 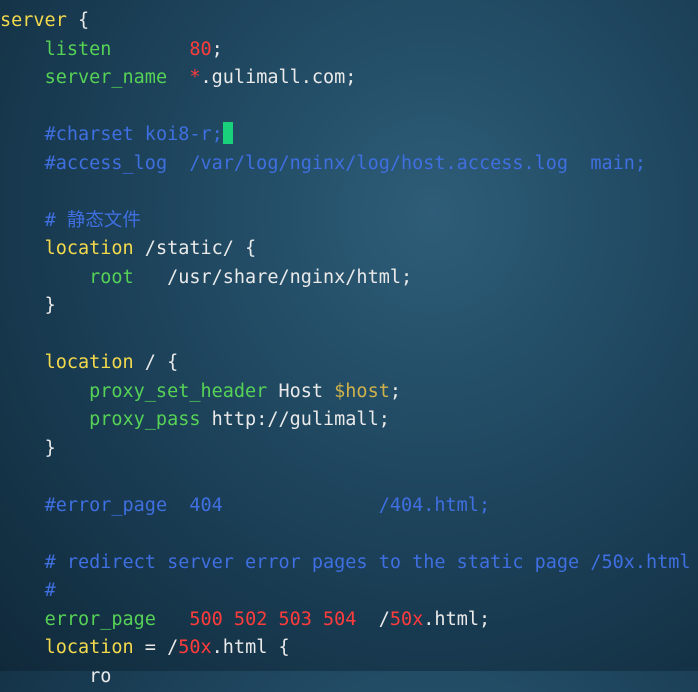 I want to click on code-line: #, so click(x=28, y=591).